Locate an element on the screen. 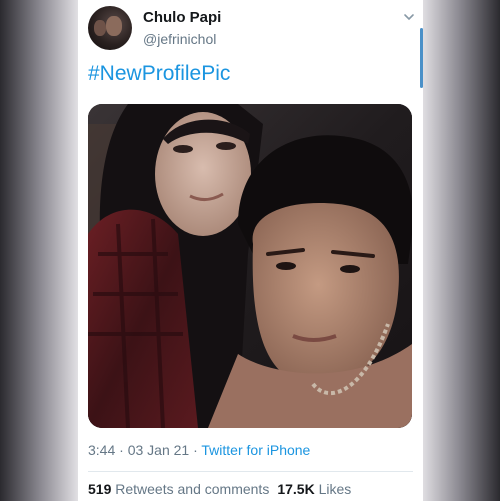  retweets-stat: 519 Retweets and comments is located at coordinates (178, 489).